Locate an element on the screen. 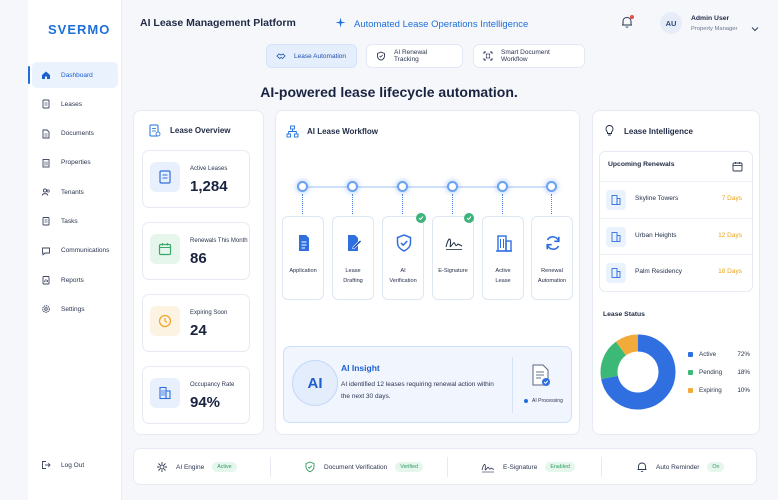 This screenshot has height=500, width=778. workflow-step-label: Lease Drafting is located at coordinates (353, 276).